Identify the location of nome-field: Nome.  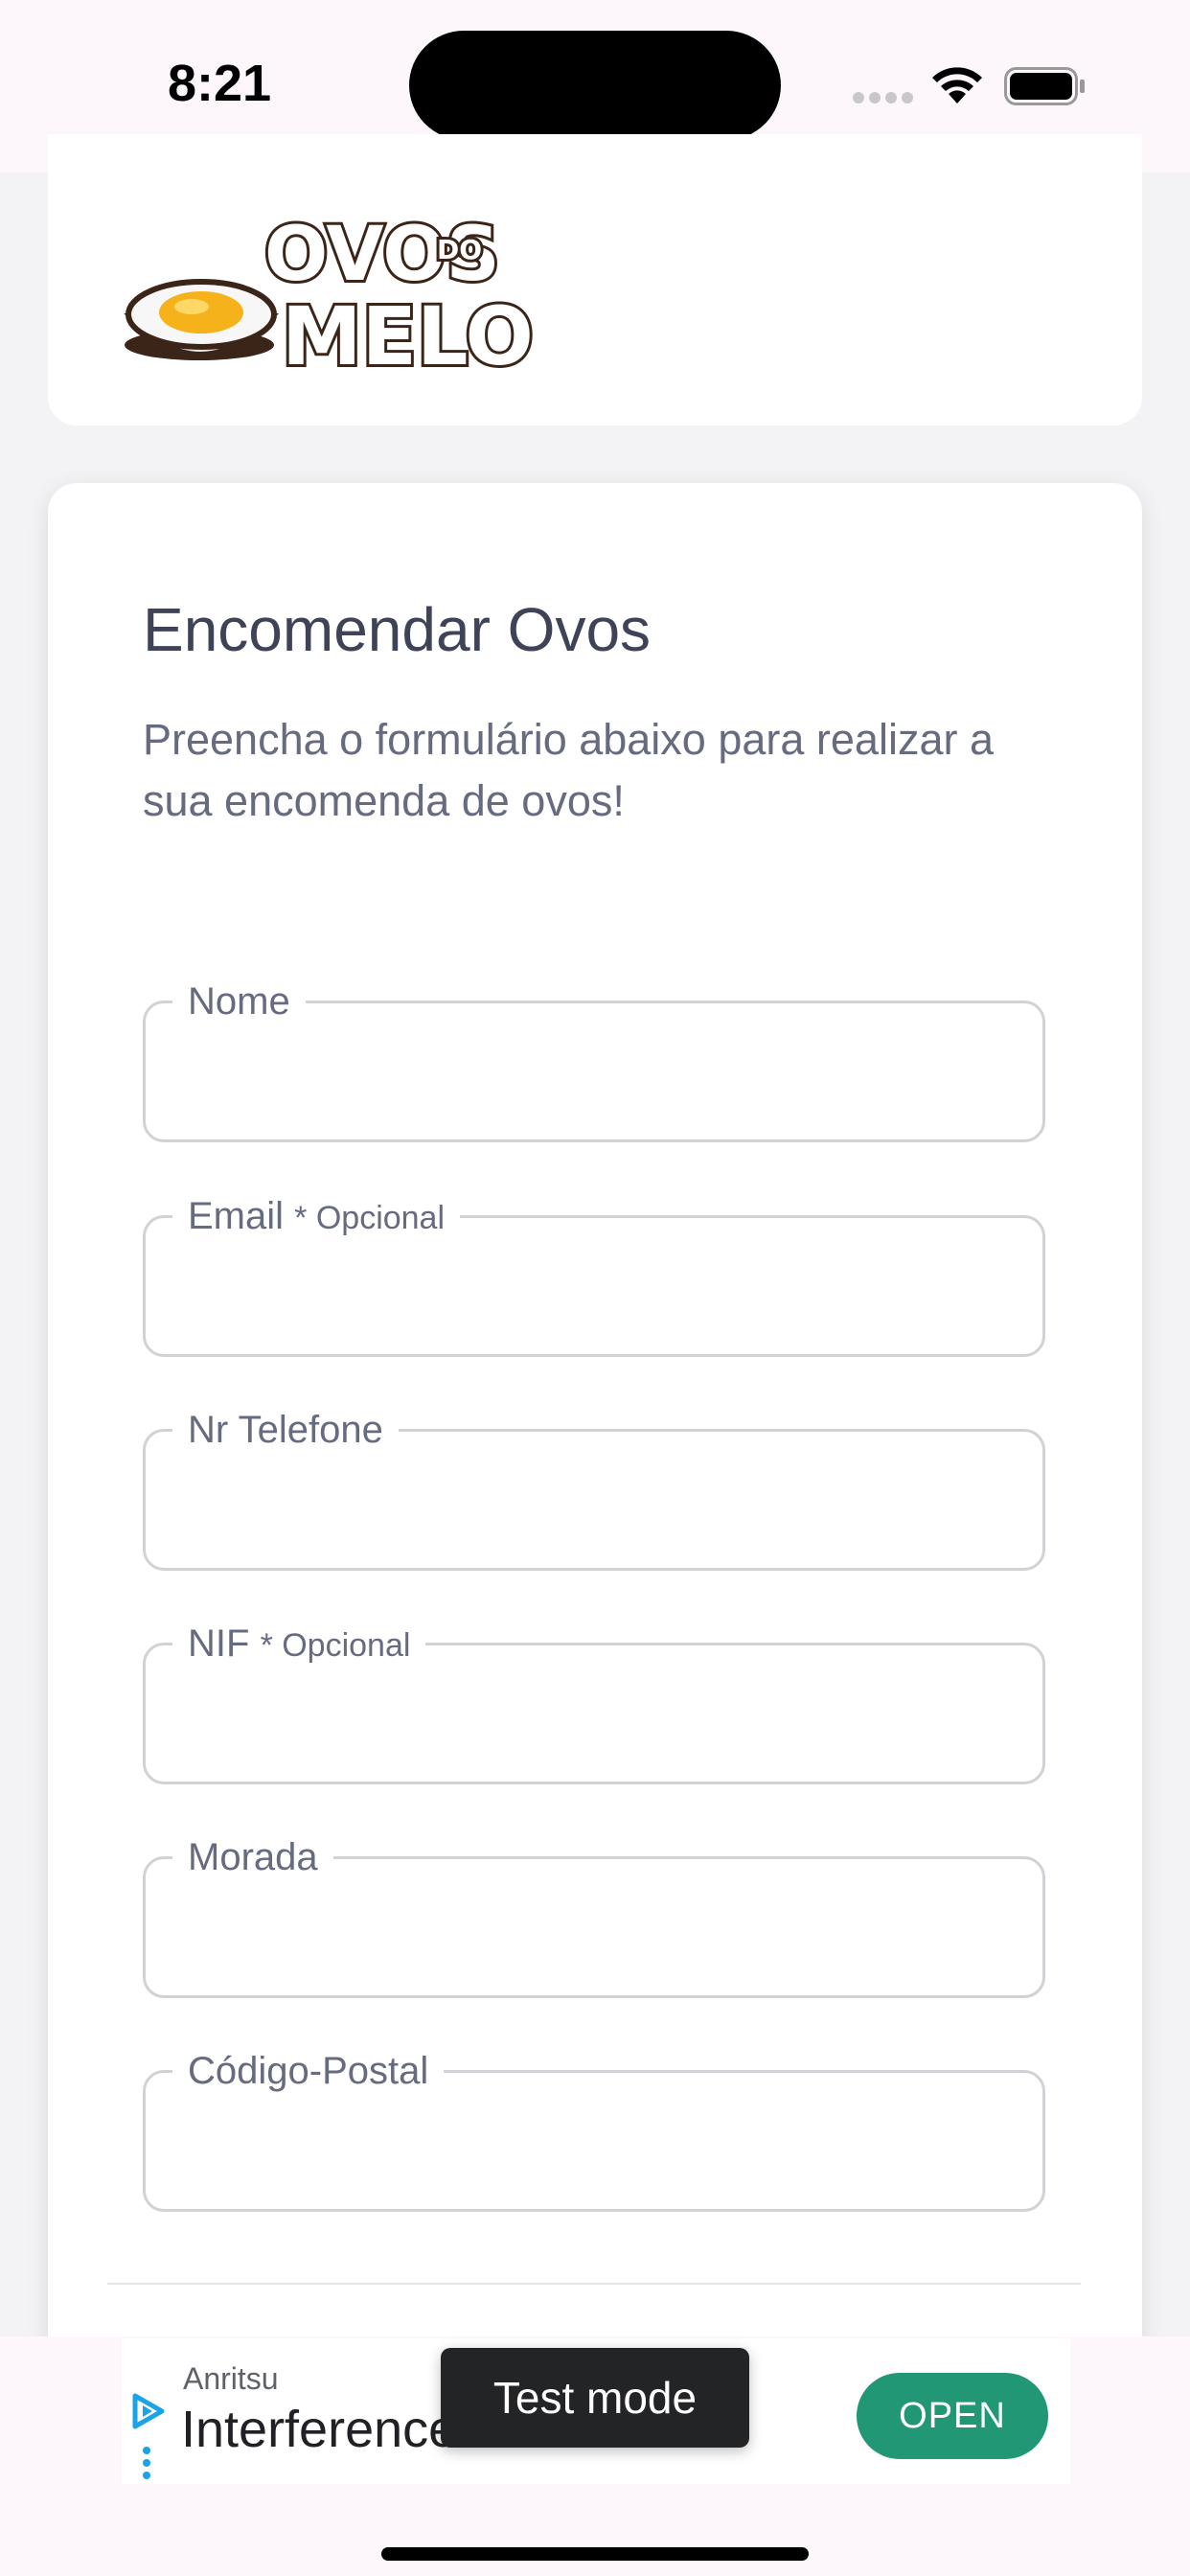
(594, 1056).